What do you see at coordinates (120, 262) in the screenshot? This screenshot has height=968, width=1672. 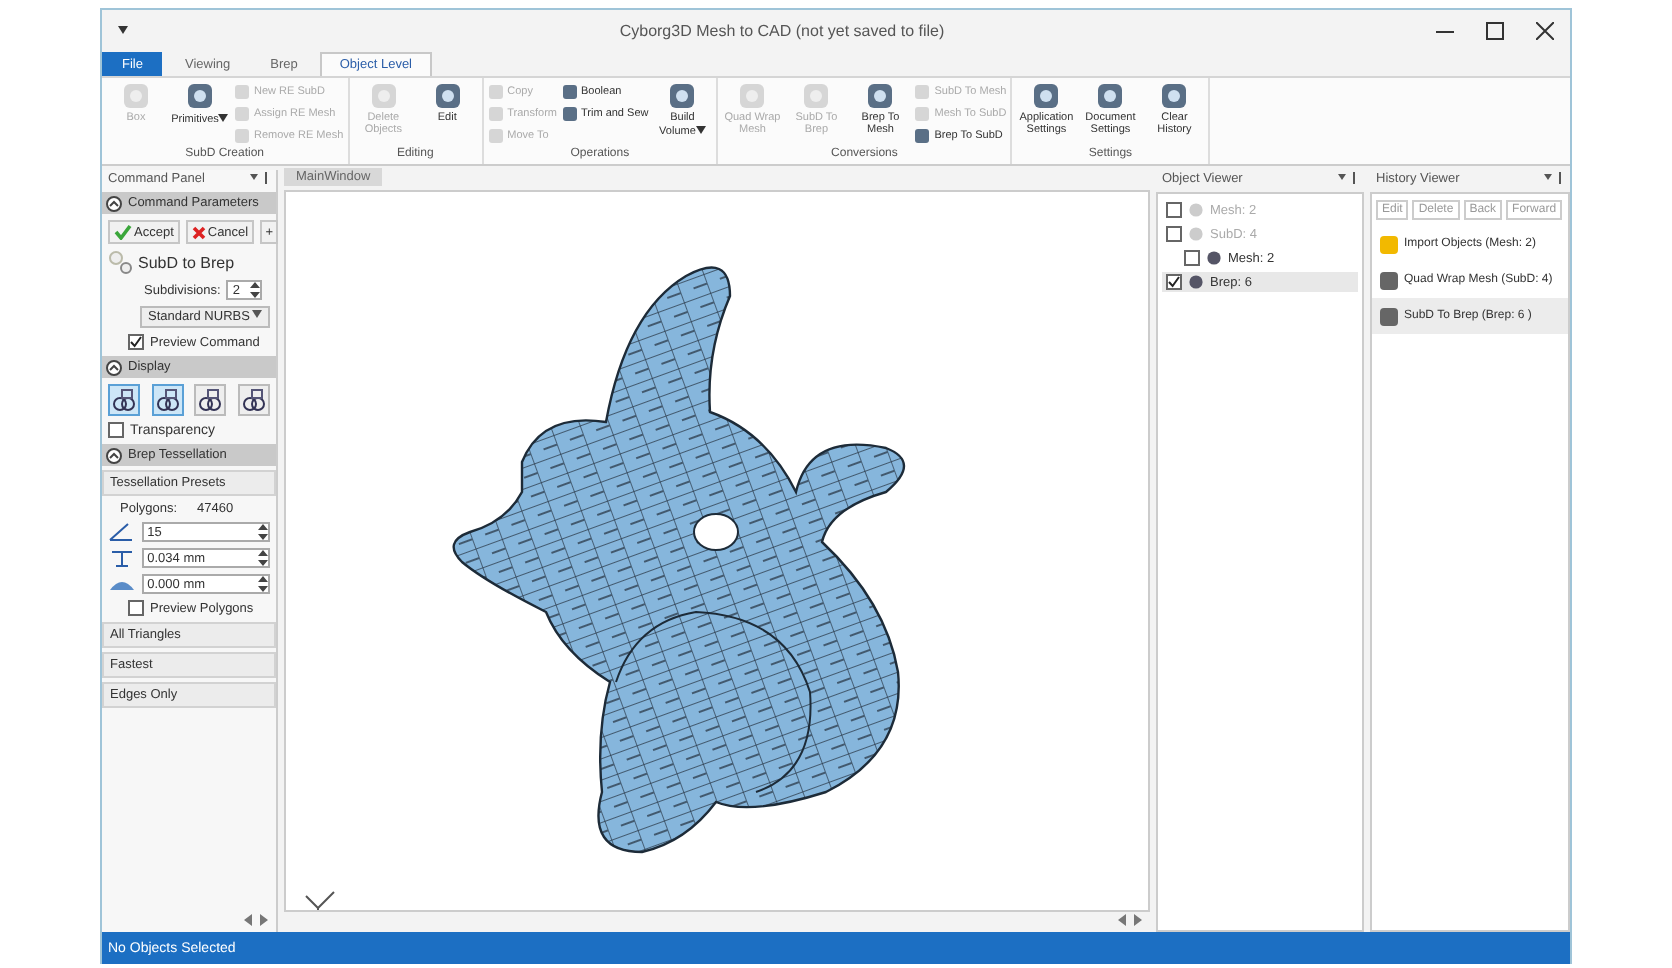 I see `command-icon` at bounding box center [120, 262].